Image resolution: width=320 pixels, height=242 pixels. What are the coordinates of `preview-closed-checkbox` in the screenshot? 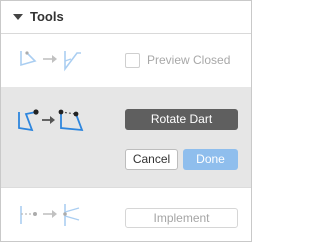 It's located at (132, 60).